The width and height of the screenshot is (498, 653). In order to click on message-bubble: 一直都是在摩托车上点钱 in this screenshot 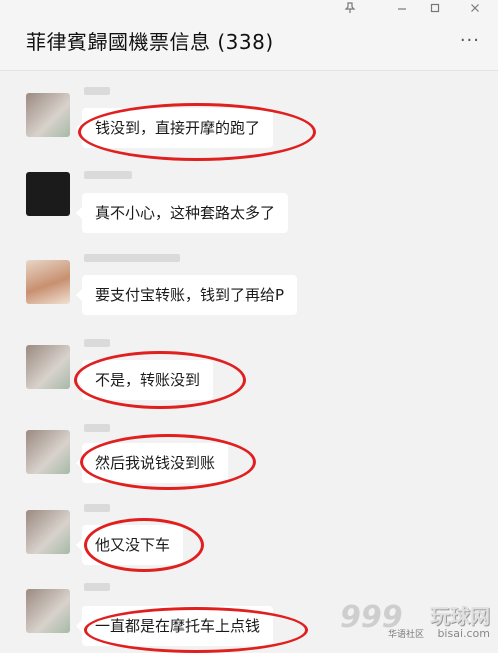, I will do `click(174, 626)`.